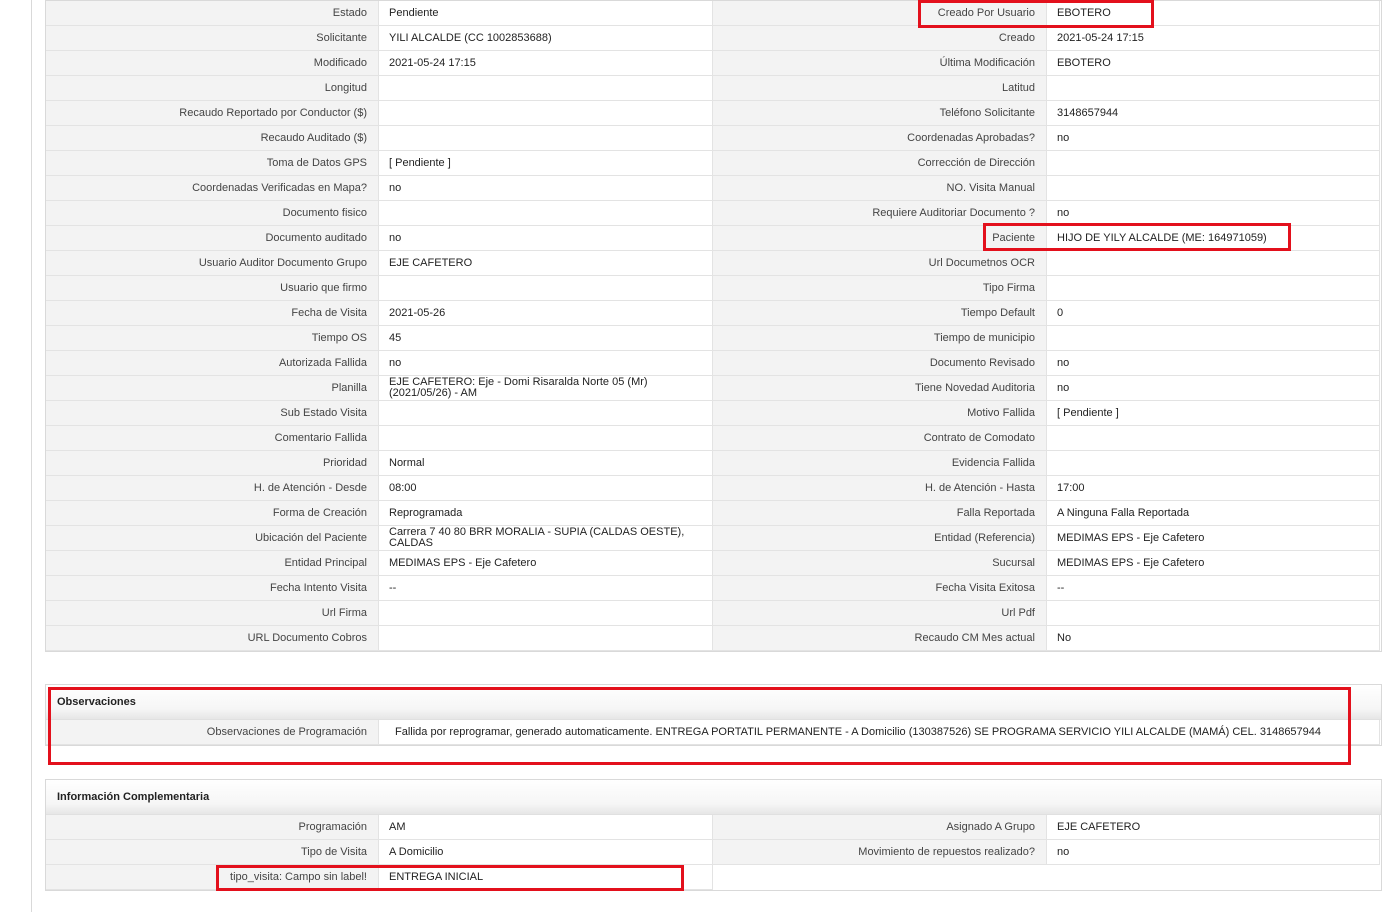 The width and height of the screenshot is (1398, 912). I want to click on latitud-label: Latitud, so click(880, 88).